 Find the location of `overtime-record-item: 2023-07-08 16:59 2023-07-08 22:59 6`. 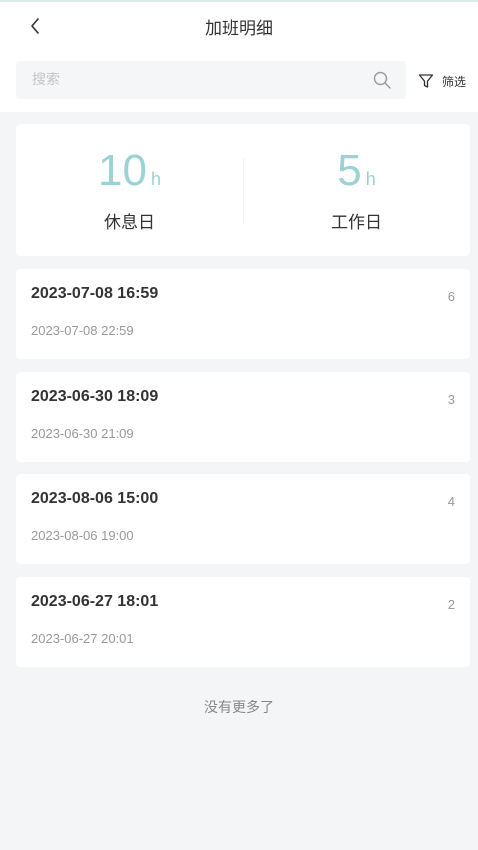

overtime-record-item: 2023-07-08 16:59 2023-07-08 22:59 6 is located at coordinates (243, 314).